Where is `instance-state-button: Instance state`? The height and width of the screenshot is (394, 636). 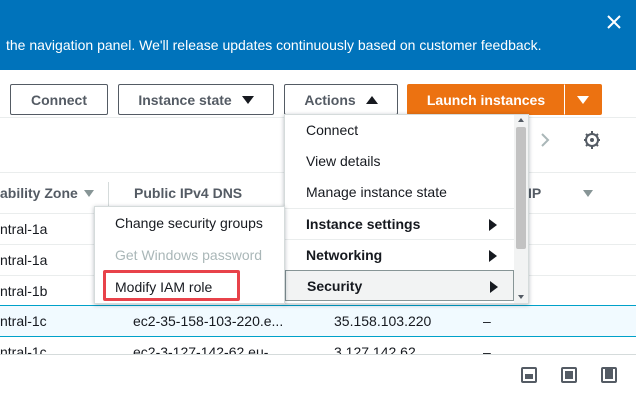
instance-state-button: Instance state is located at coordinates (196, 99).